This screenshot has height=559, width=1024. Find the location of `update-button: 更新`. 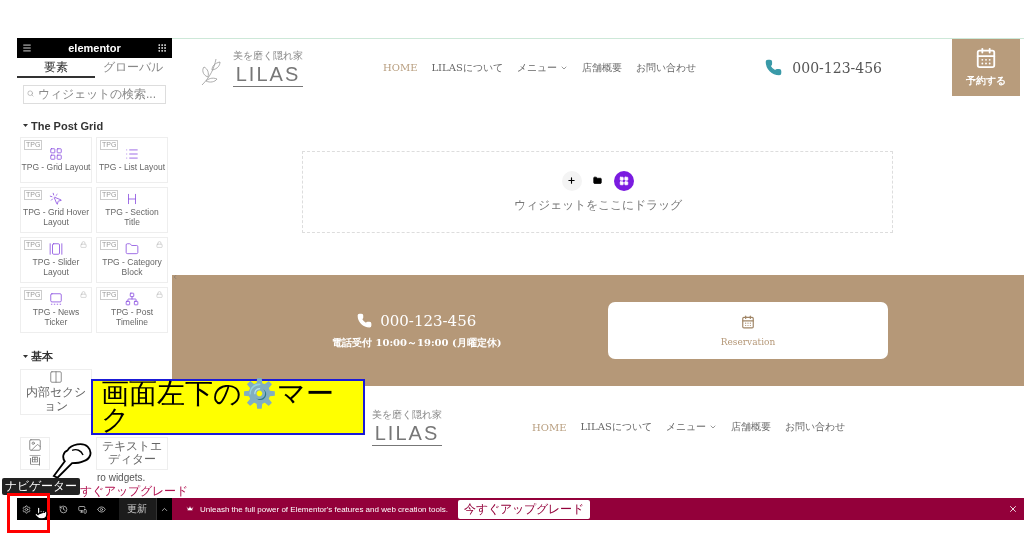

update-button: 更新 is located at coordinates (137, 509).